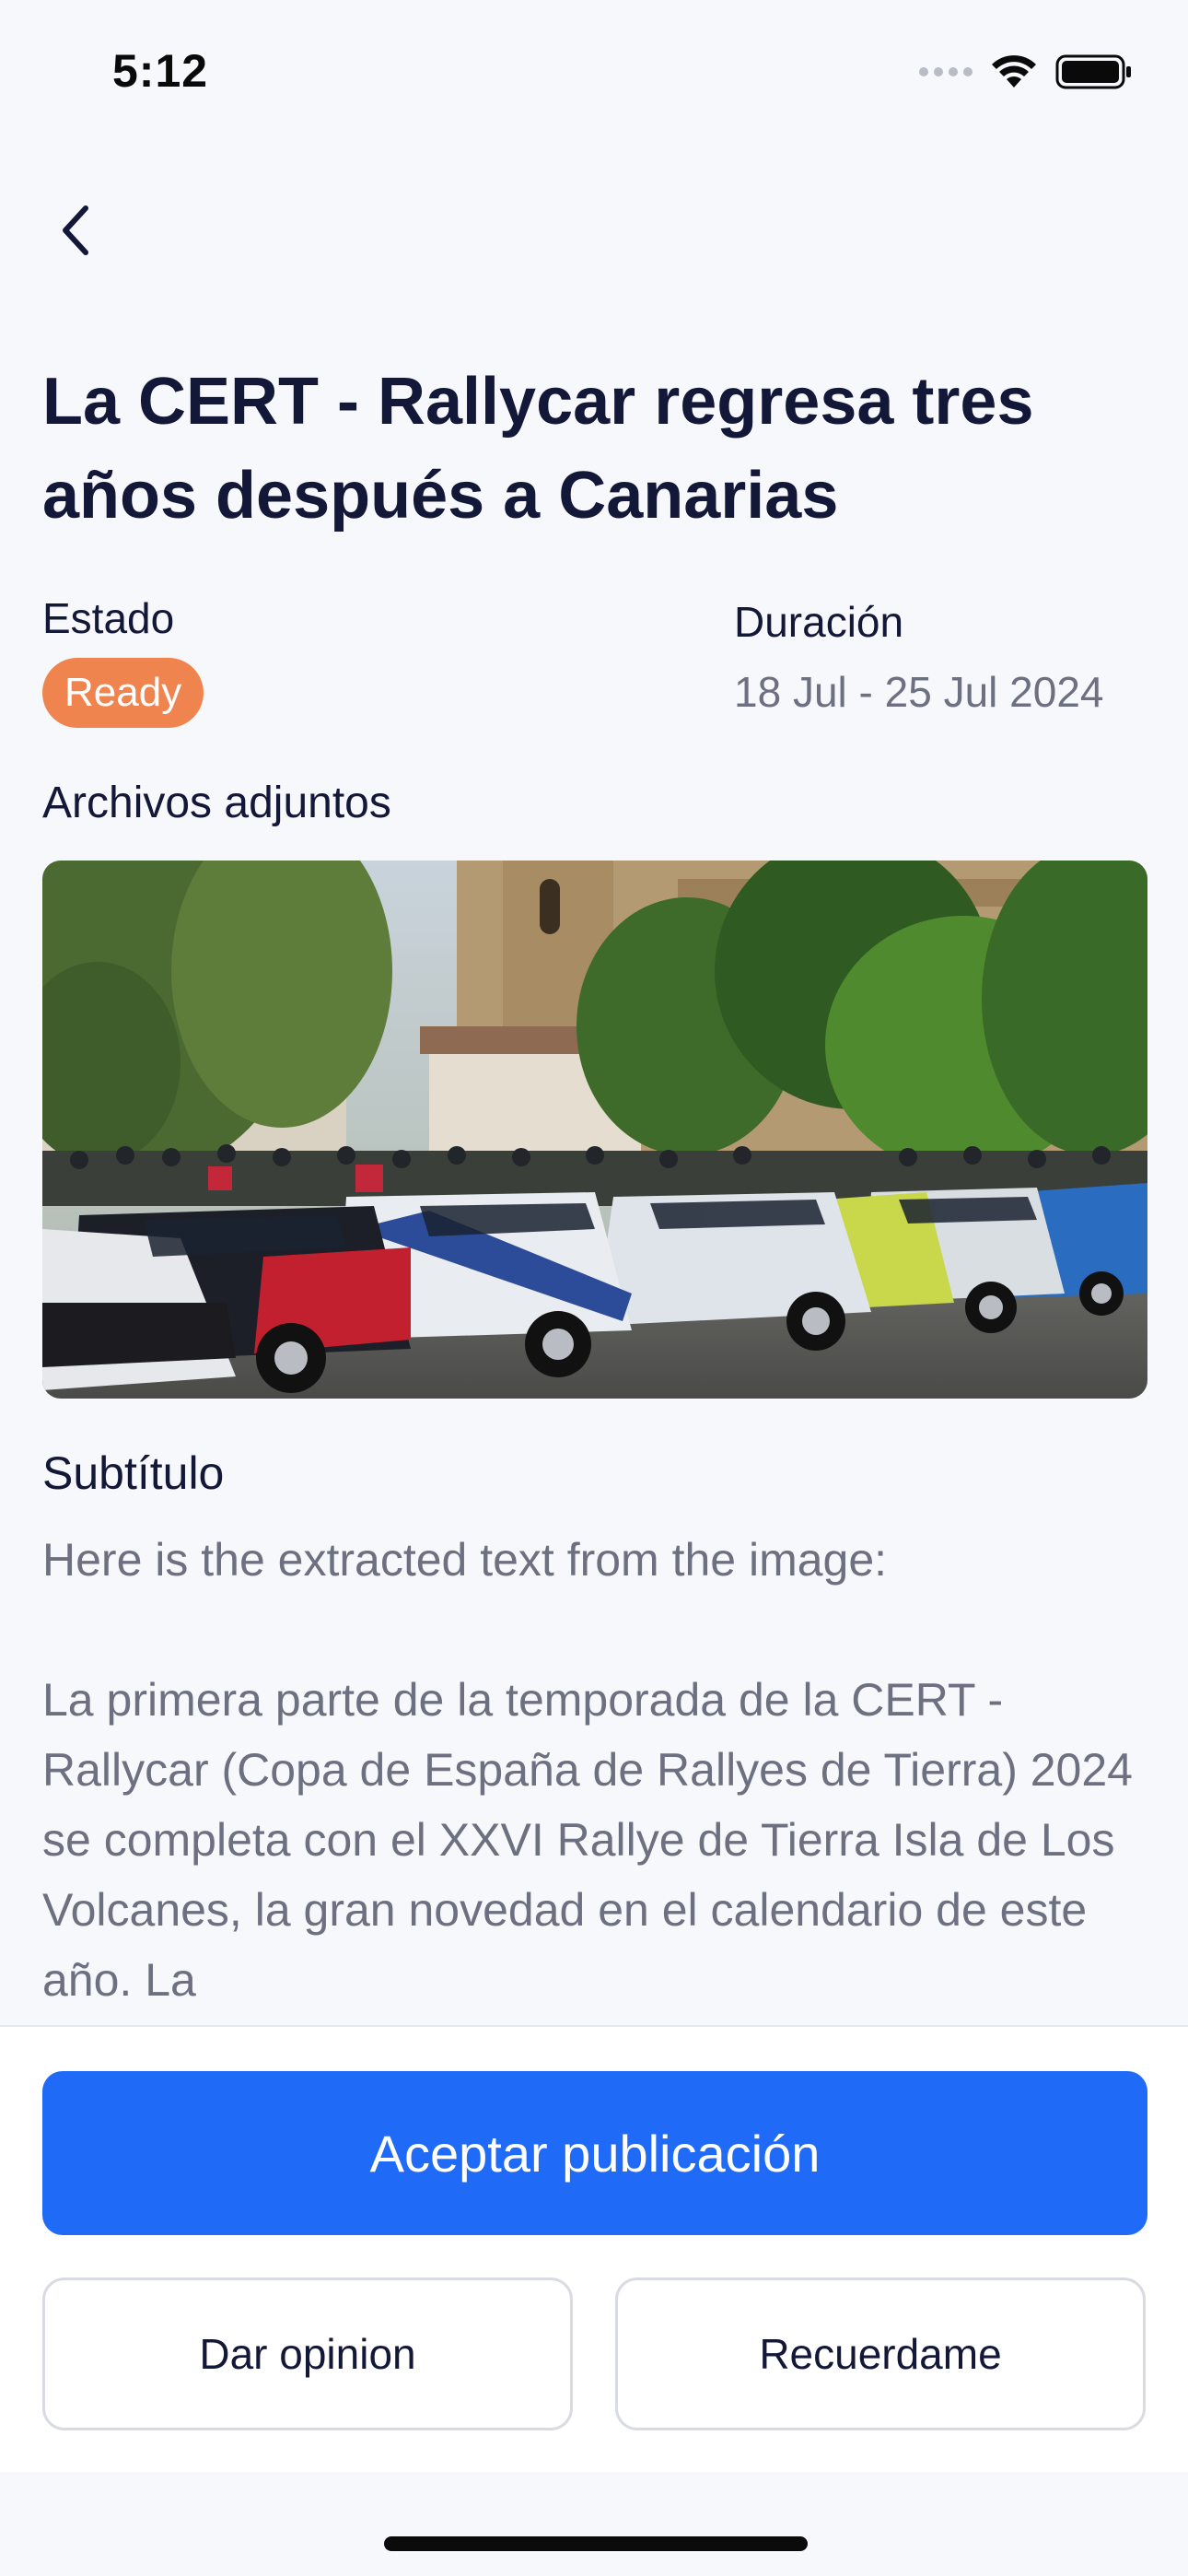  I want to click on wifi-icon, so click(1014, 71).